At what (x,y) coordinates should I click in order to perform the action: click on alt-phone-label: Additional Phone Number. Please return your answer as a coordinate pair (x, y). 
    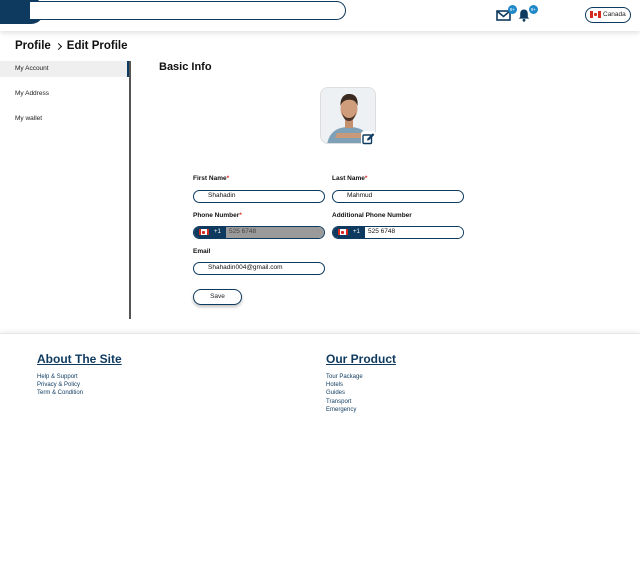
    Looking at the image, I should click on (372, 215).